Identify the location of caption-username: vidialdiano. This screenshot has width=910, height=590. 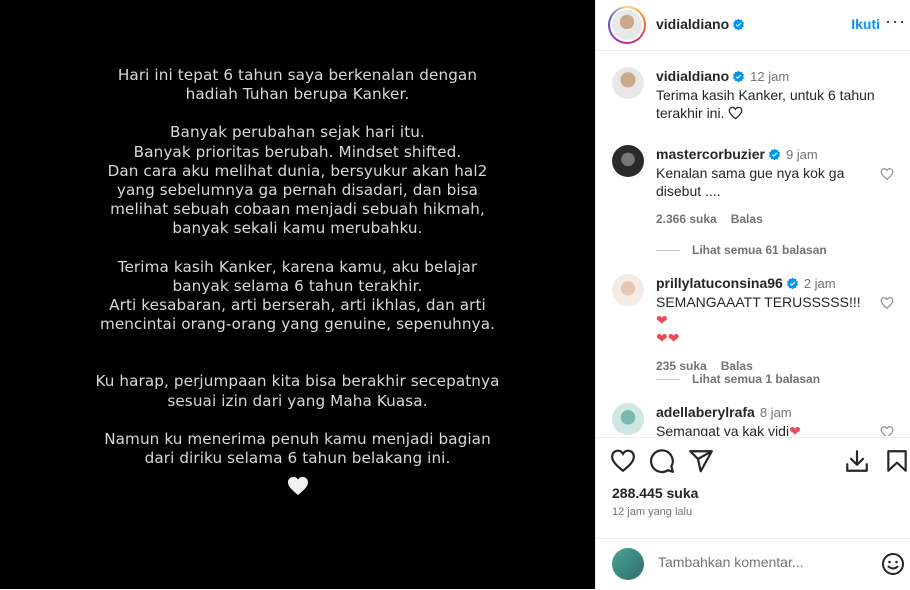
(692, 76).